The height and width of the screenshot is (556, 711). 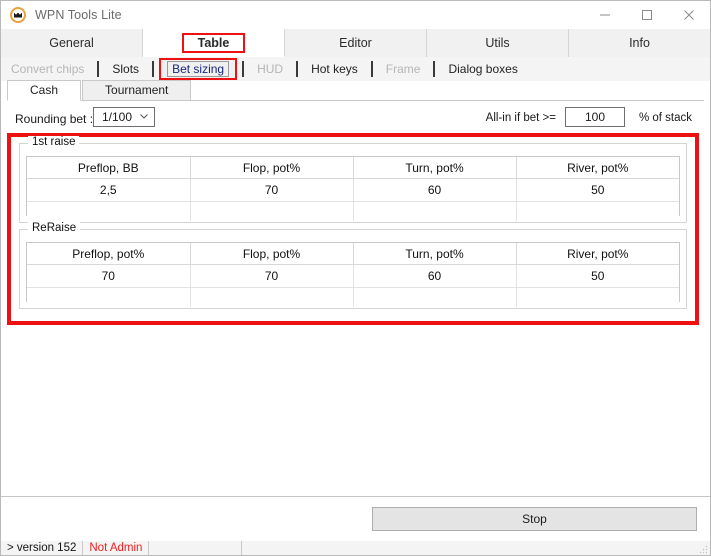 I want to click on inner-tab-tournament-label: Tournament, so click(x=137, y=90).